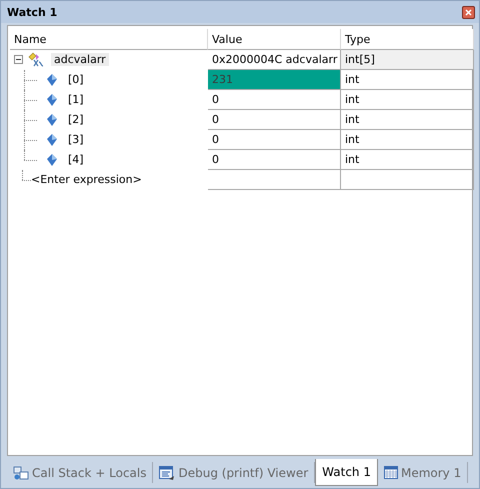  Describe the element at coordinates (36, 60) in the screenshot. I see `variable-icon` at that location.